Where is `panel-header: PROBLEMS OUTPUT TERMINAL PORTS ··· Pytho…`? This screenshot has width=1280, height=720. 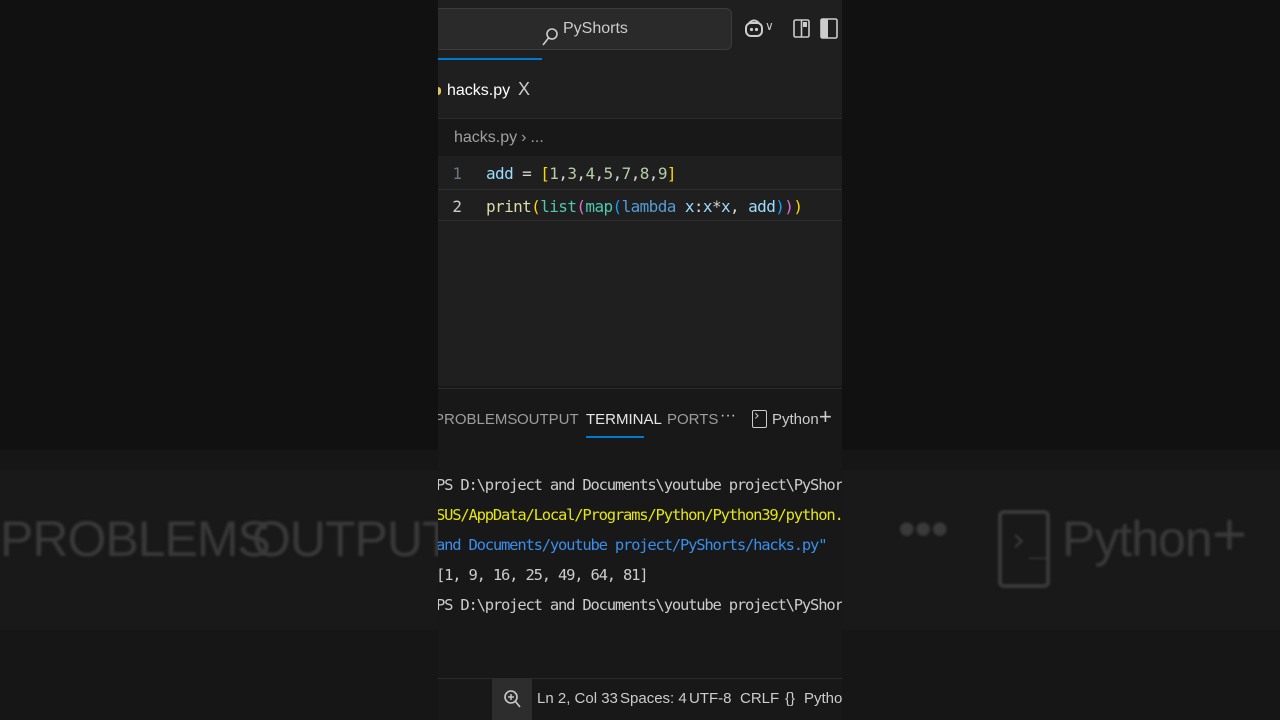
panel-header: PROBLEMS OUTPUT TERMINAL PORTS ··· Pytho… is located at coordinates (640, 419).